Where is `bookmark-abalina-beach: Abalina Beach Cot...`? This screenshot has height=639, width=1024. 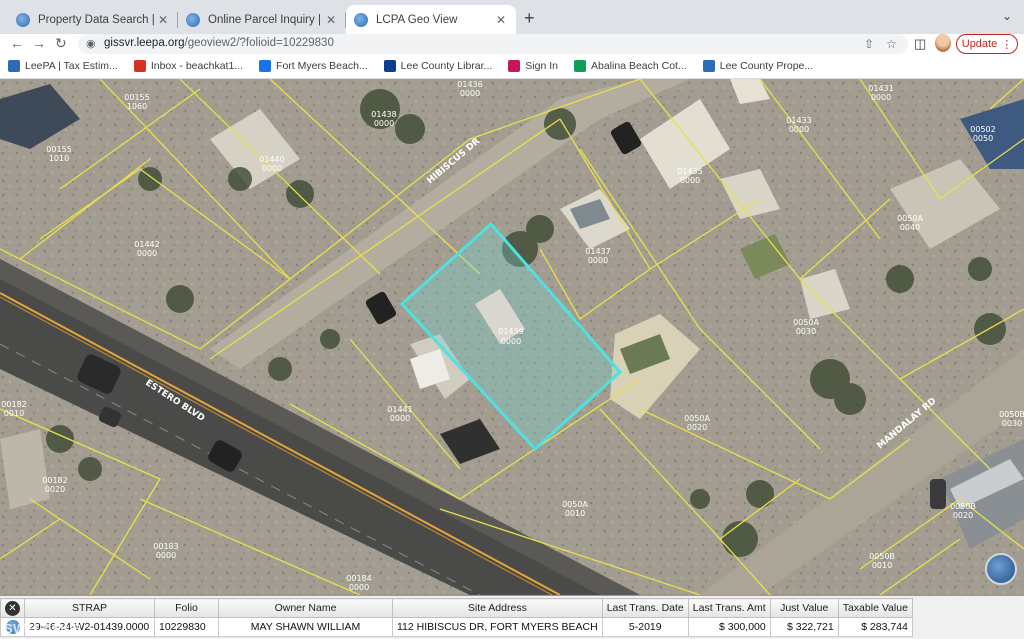 bookmark-abalina-beach: Abalina Beach Cot... is located at coordinates (630, 66).